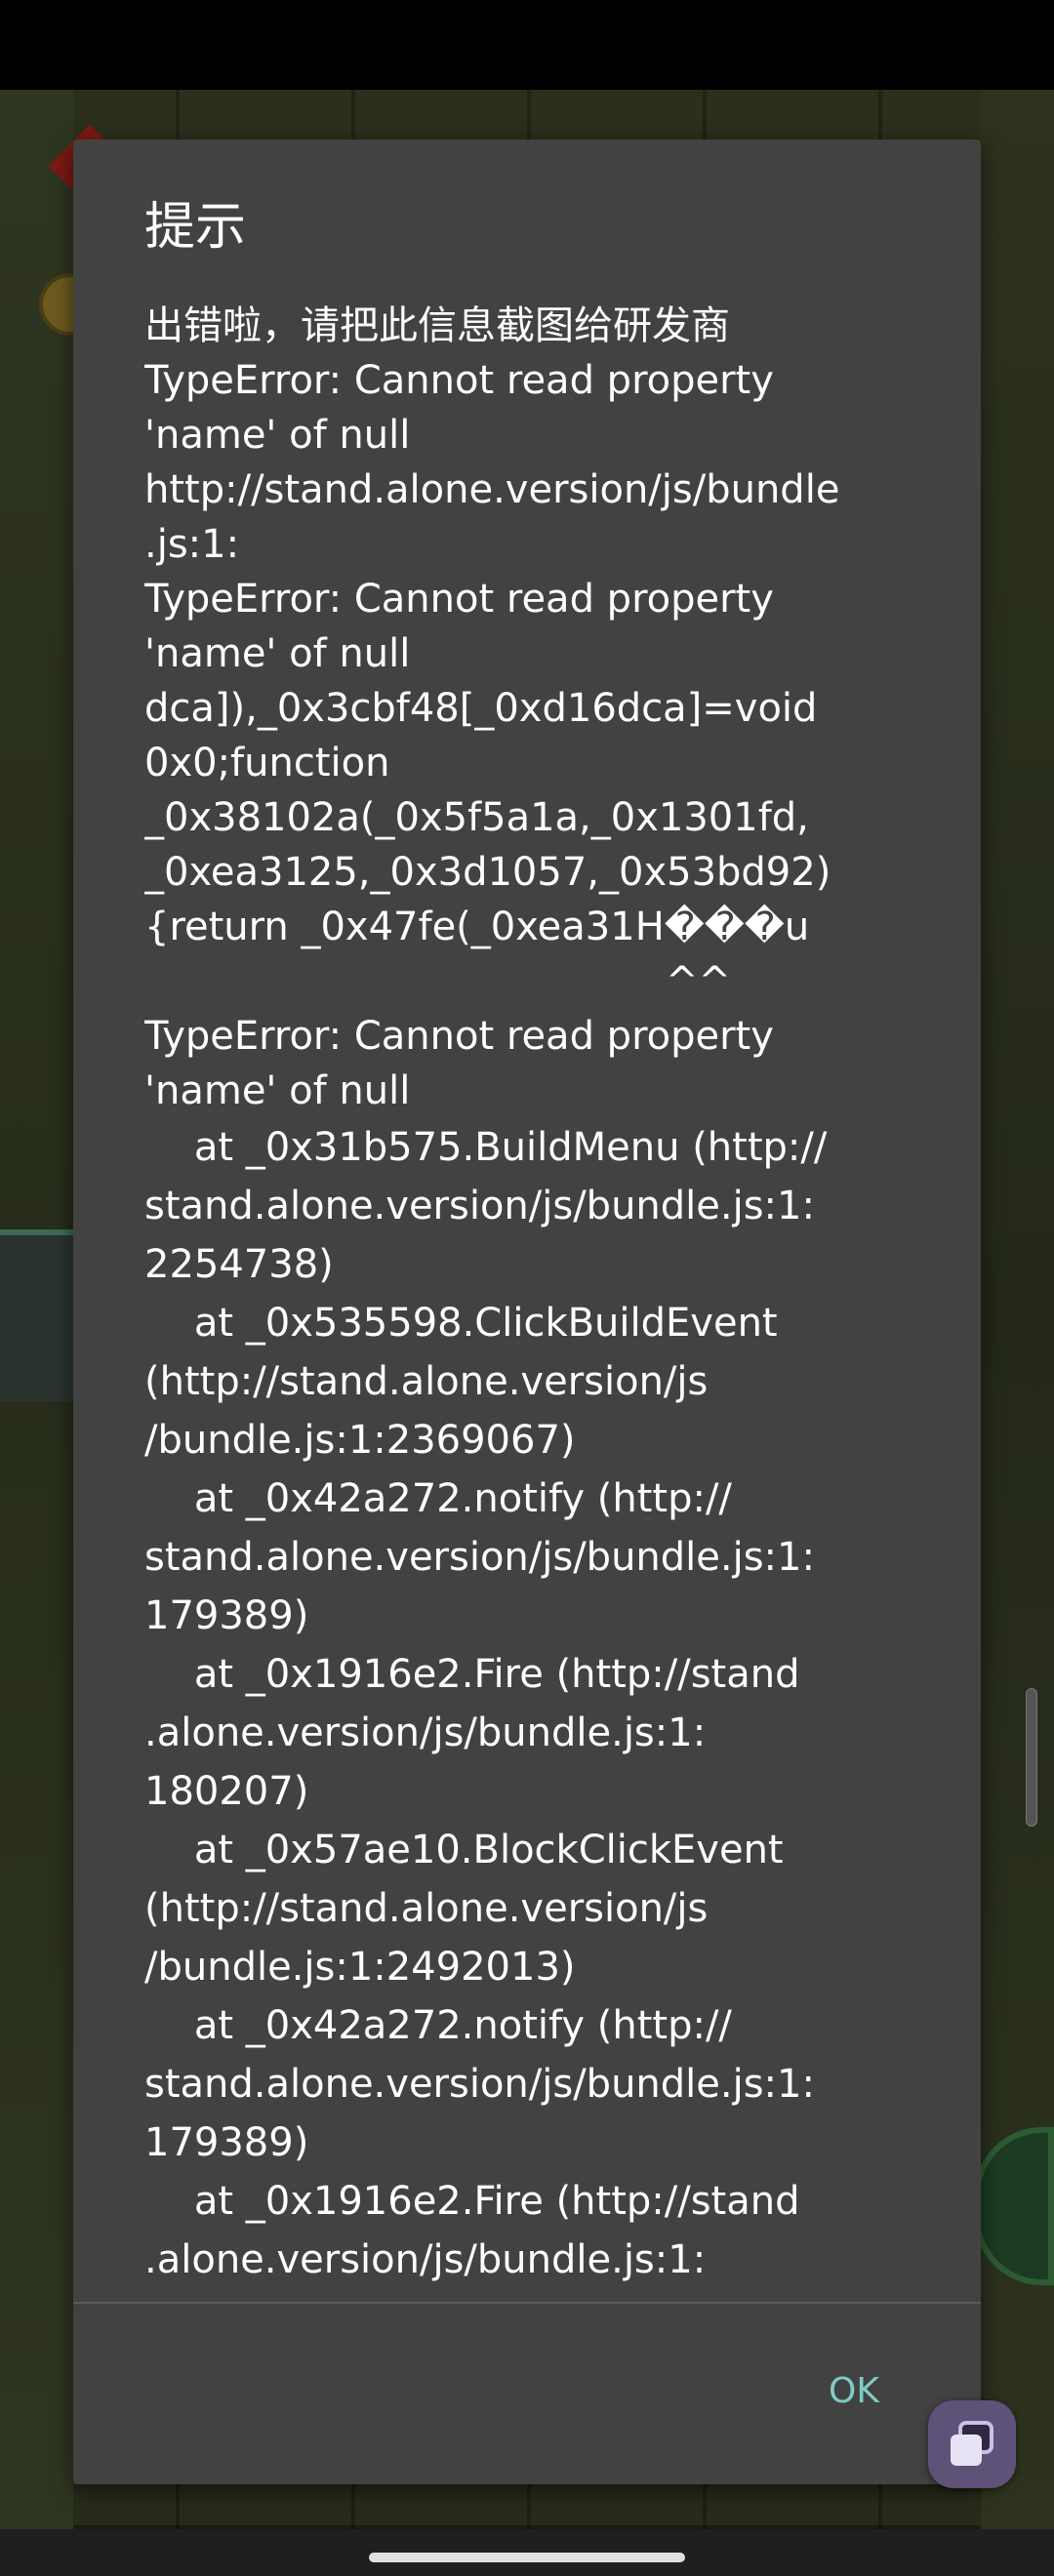  Describe the element at coordinates (360, 1440) in the screenshot. I see `message-line: /bundle.js:1:2369067)` at that location.